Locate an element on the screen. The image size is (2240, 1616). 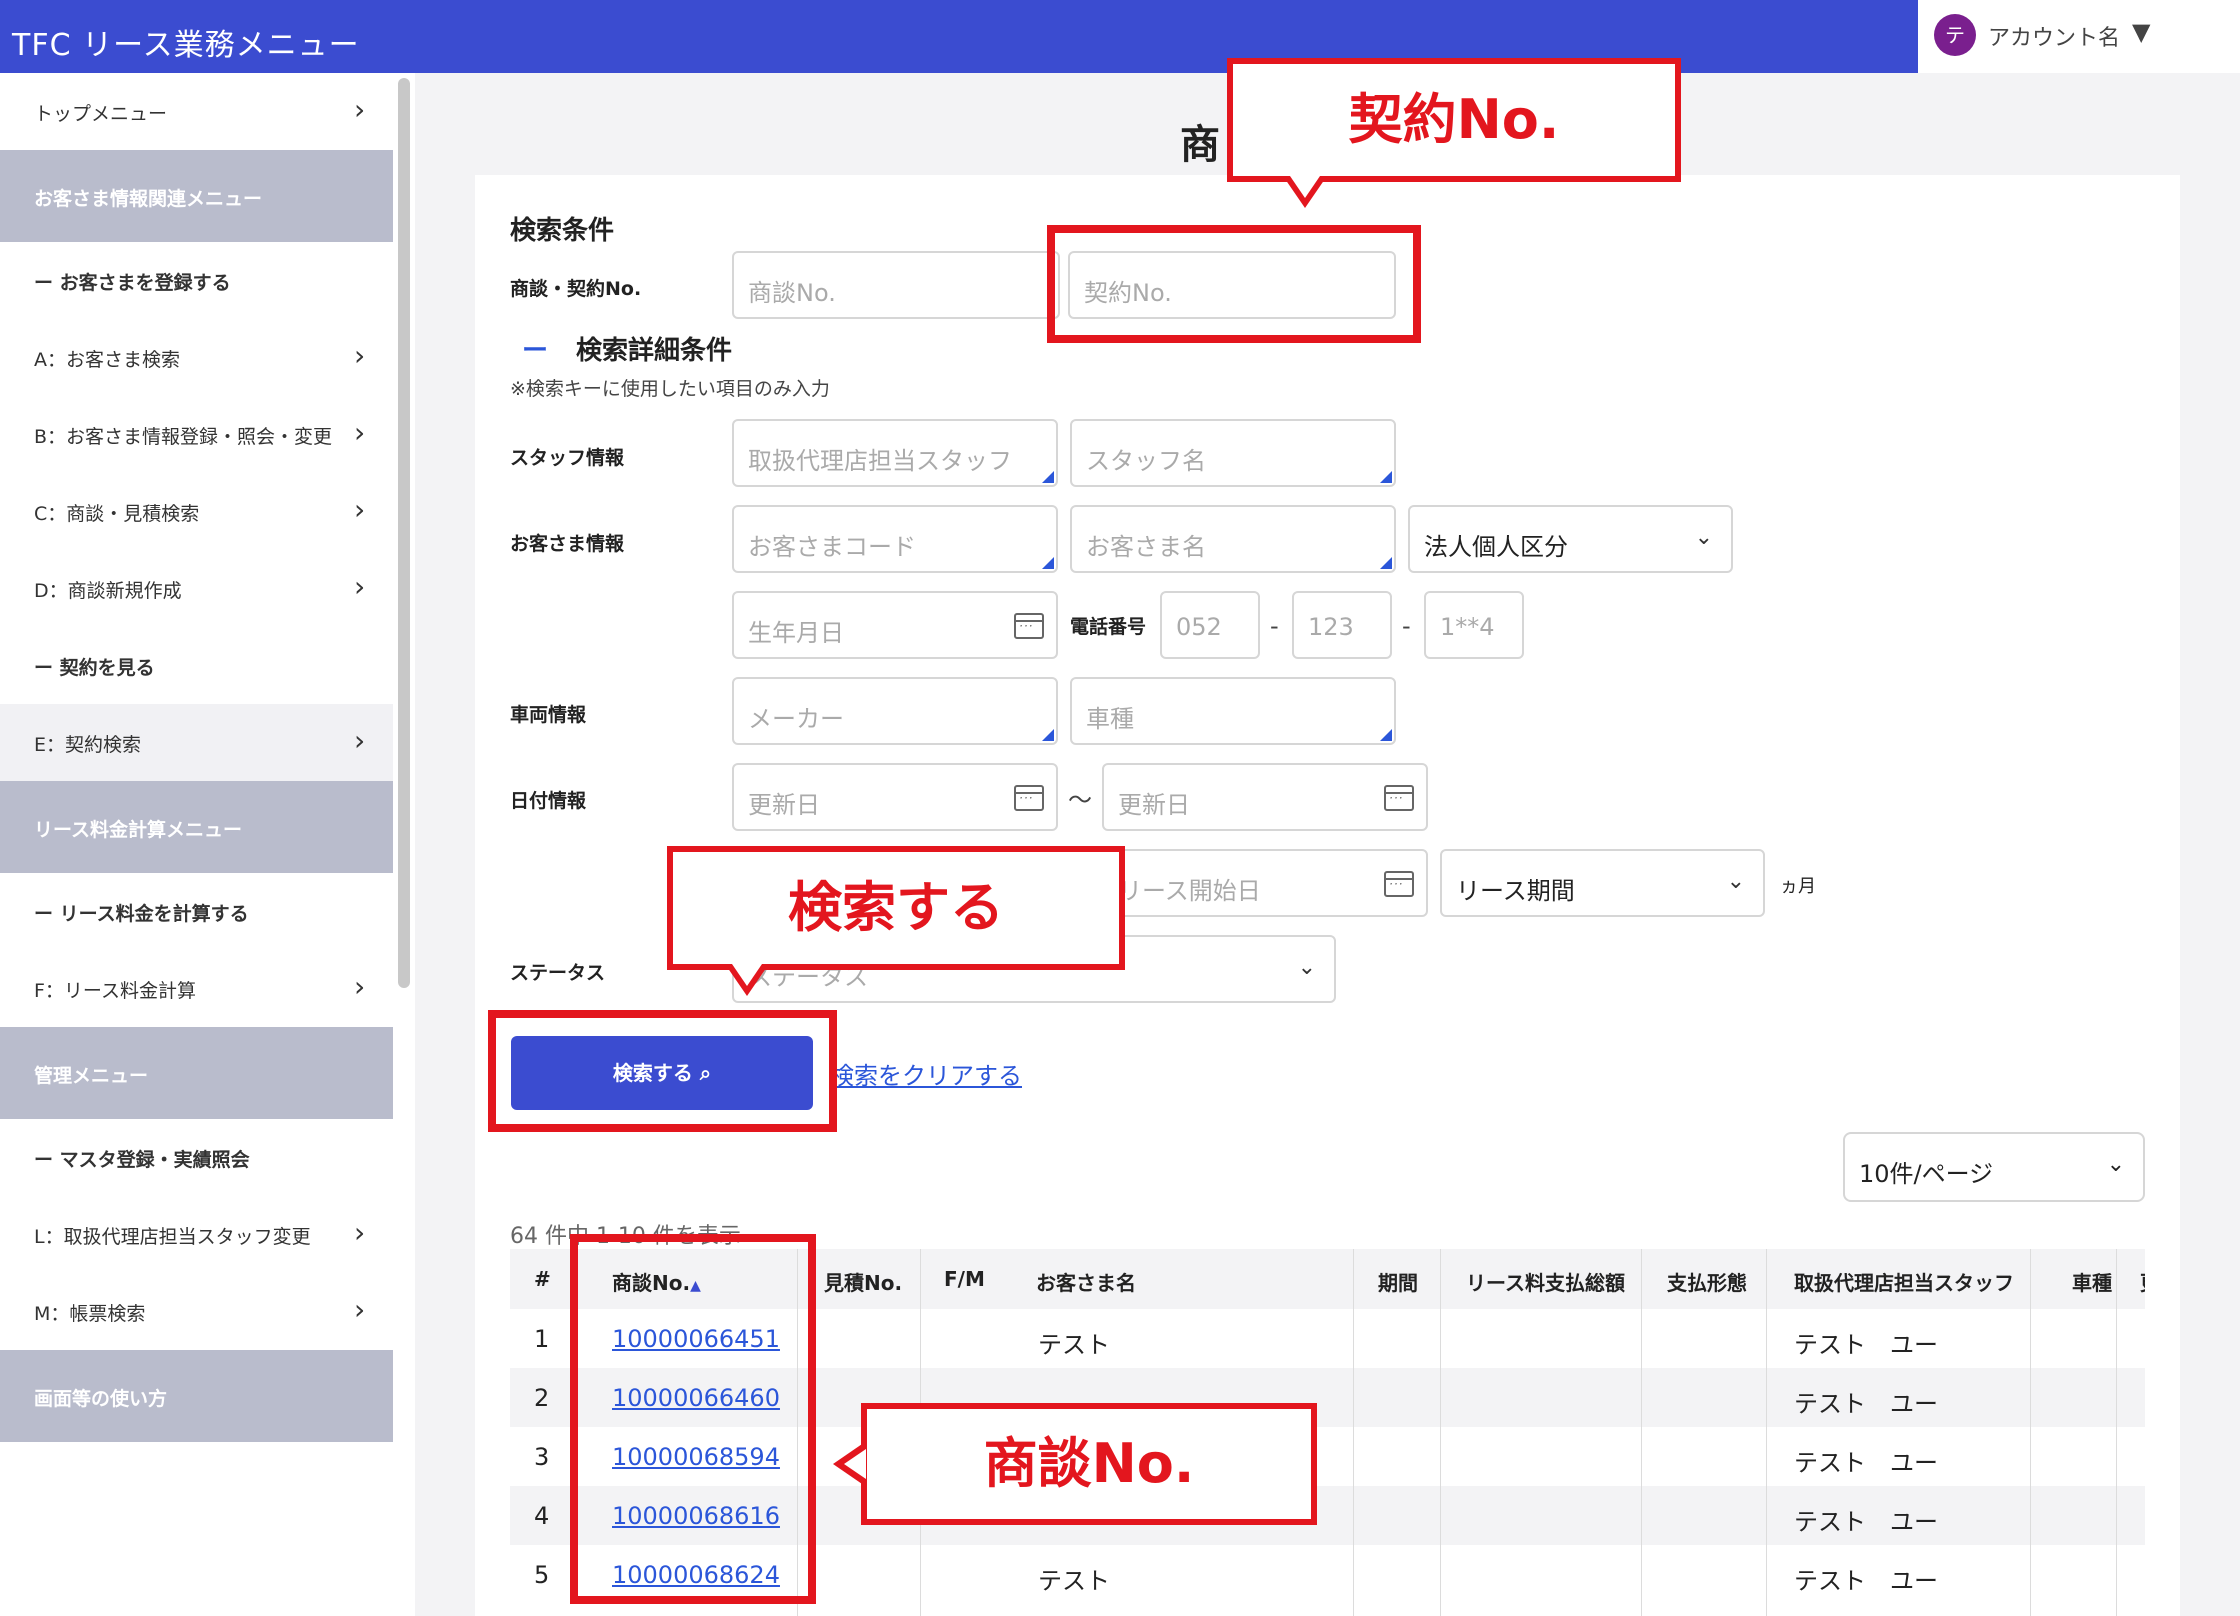
phone-part2-input: 123 is located at coordinates (1342, 625).